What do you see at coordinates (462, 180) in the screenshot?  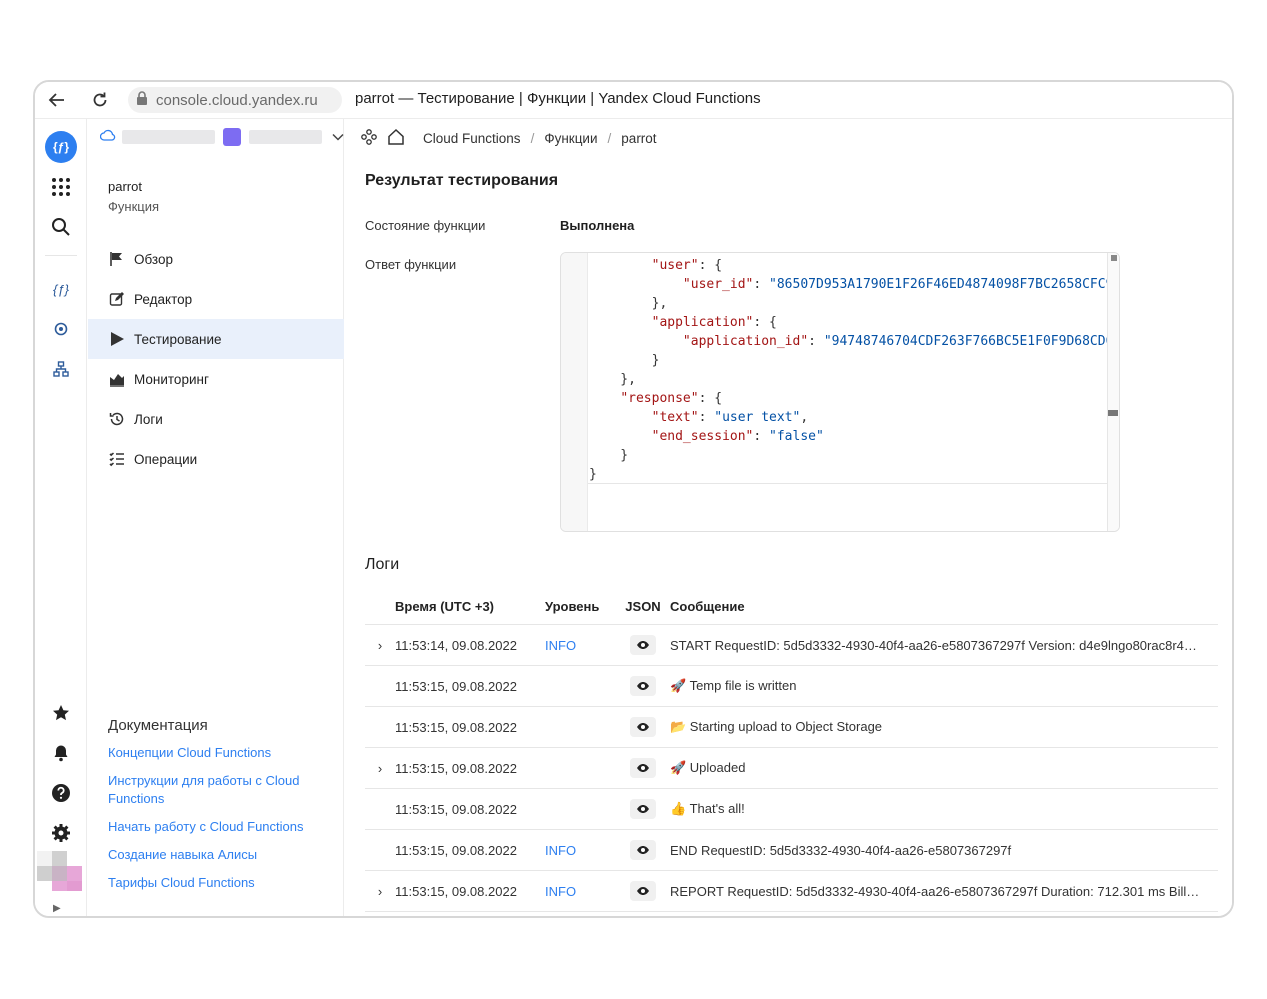 I see `result-title: Результат тестирования` at bounding box center [462, 180].